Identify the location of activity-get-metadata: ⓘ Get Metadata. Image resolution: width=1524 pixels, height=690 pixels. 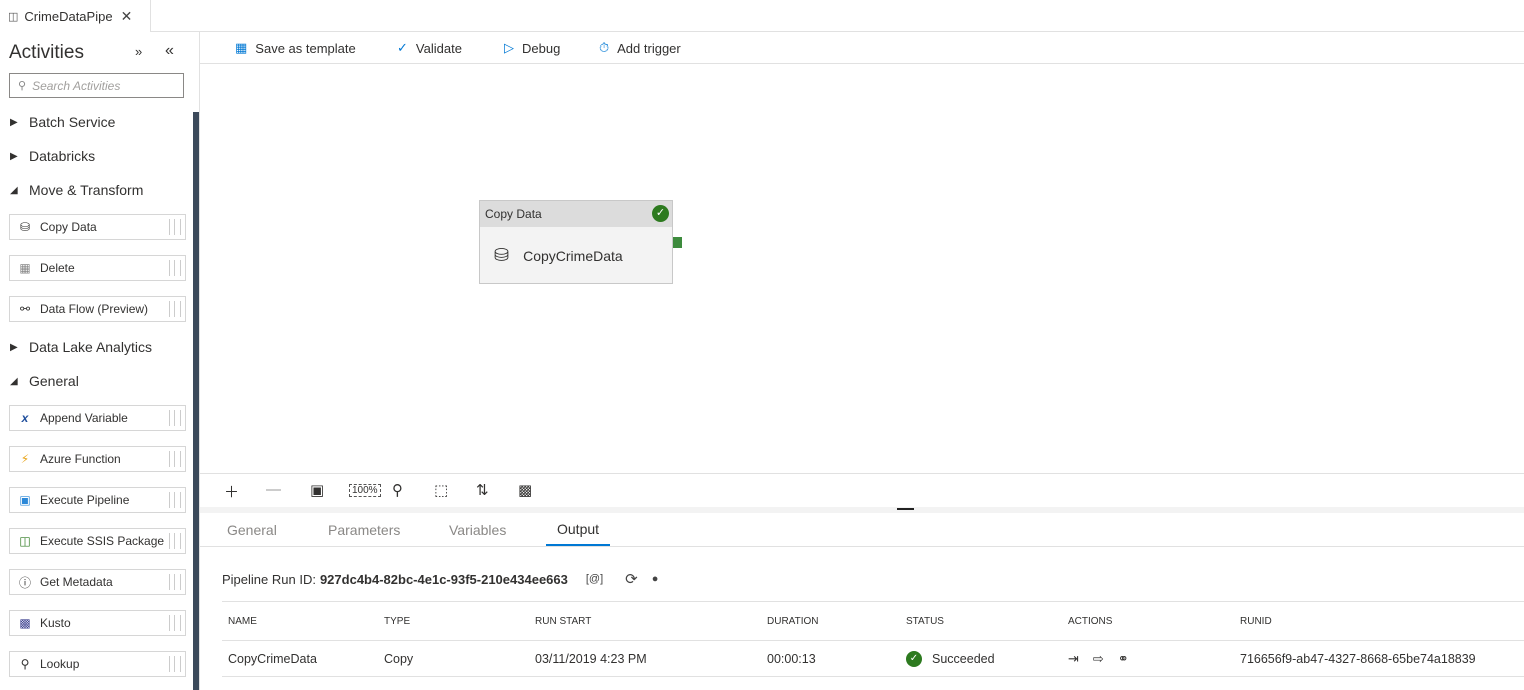
(97, 582).